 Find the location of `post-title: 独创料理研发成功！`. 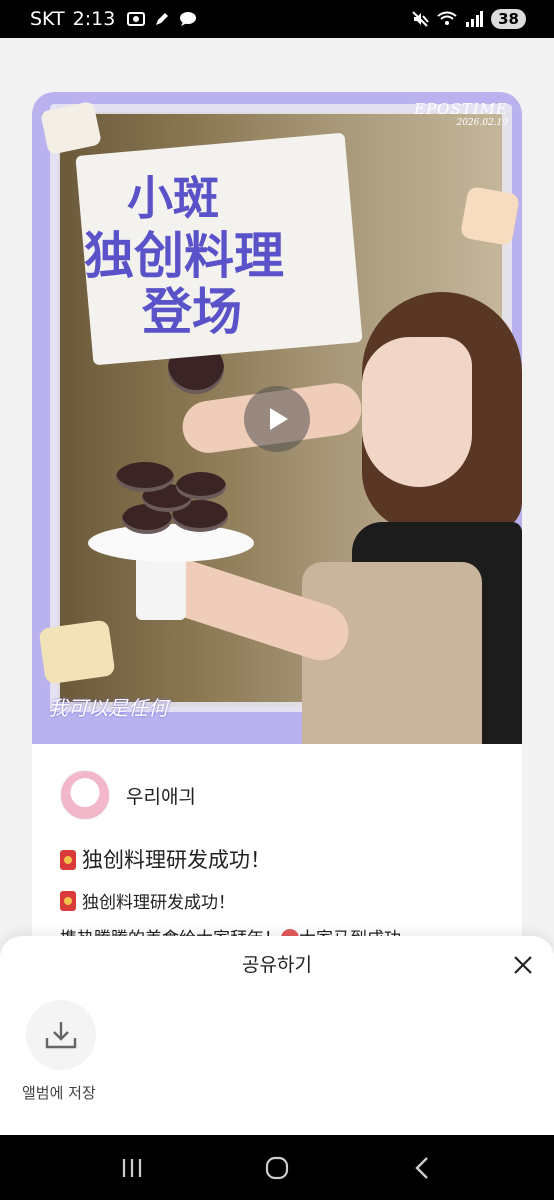

post-title: 独创料理研发成功！ is located at coordinates (165, 859).